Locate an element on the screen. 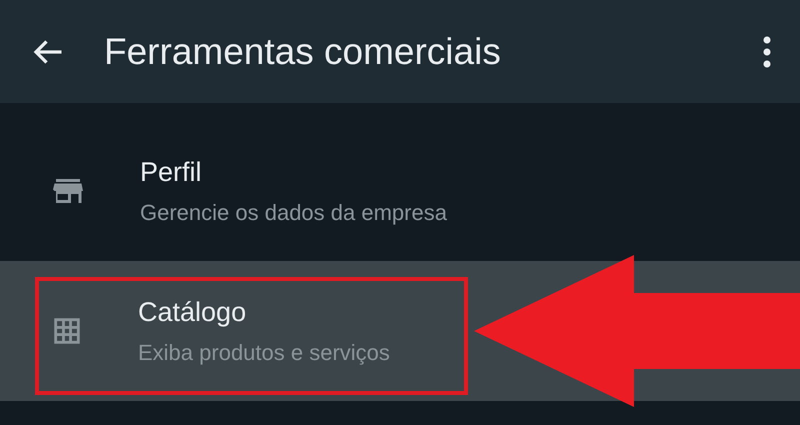 This screenshot has height=425, width=800. item-subtitle: Gerencie os dados da empresa is located at coordinates (293, 213).